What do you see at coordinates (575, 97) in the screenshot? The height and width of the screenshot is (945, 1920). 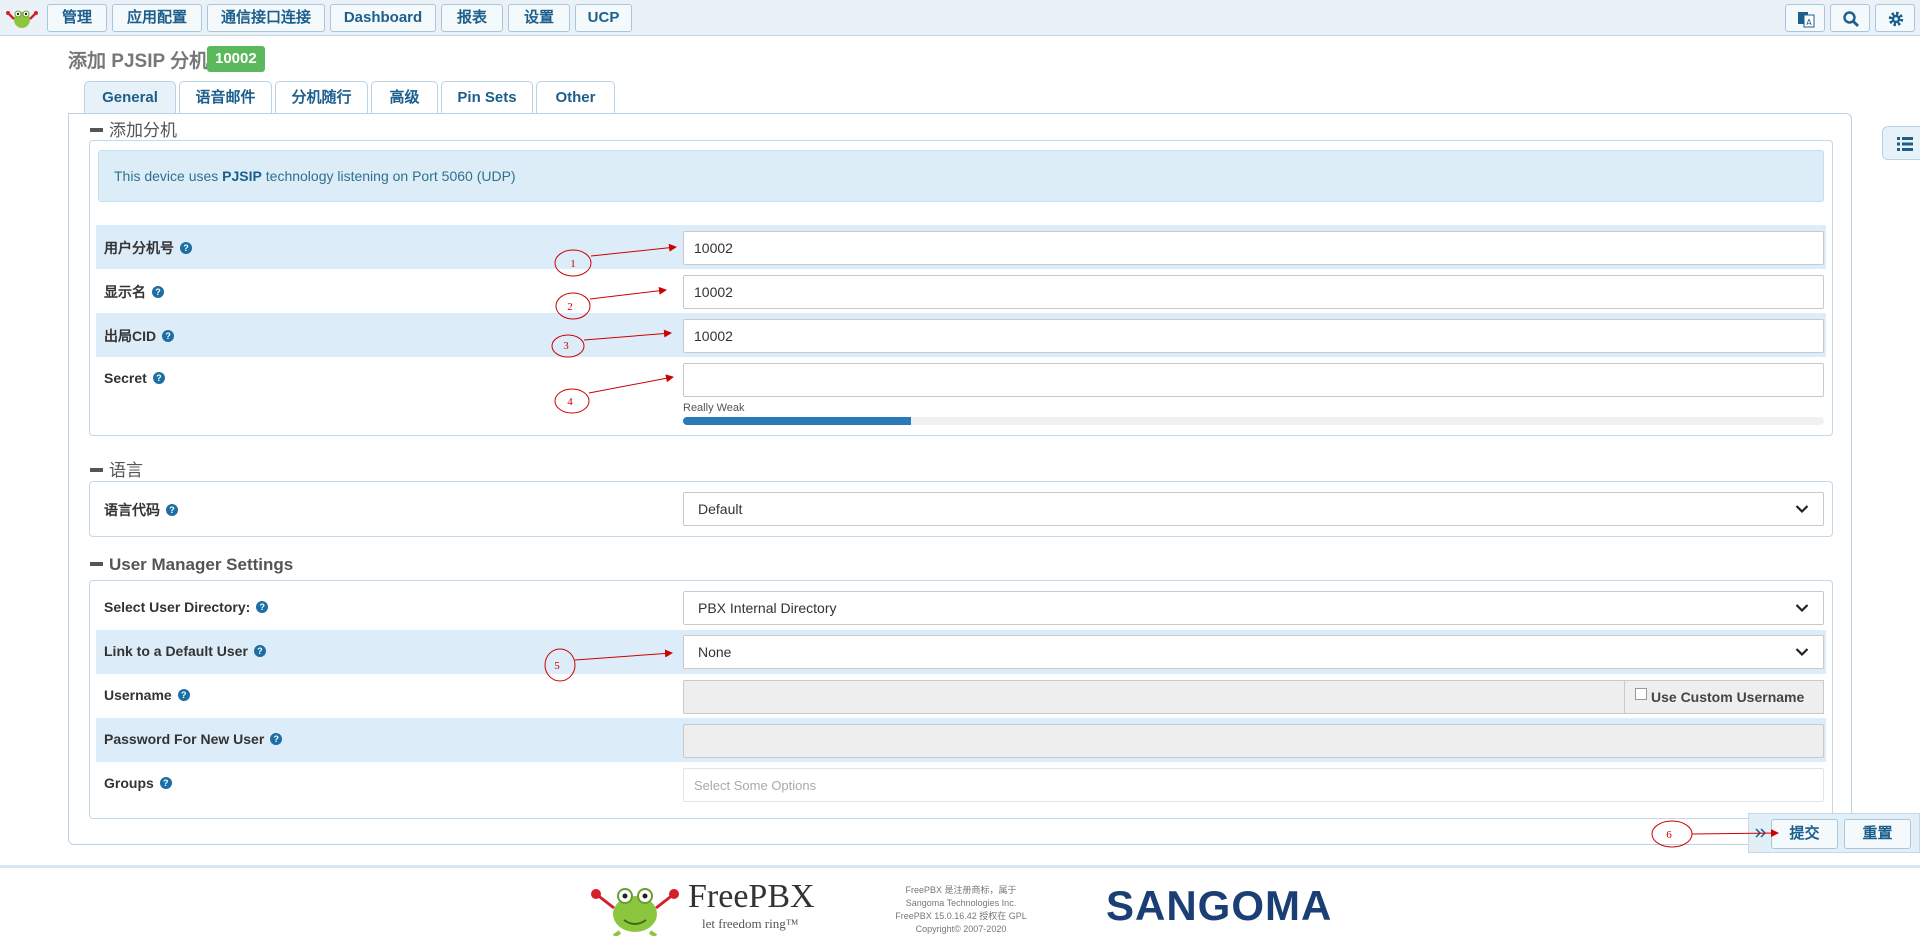 I see `tab-other: Other` at bounding box center [575, 97].